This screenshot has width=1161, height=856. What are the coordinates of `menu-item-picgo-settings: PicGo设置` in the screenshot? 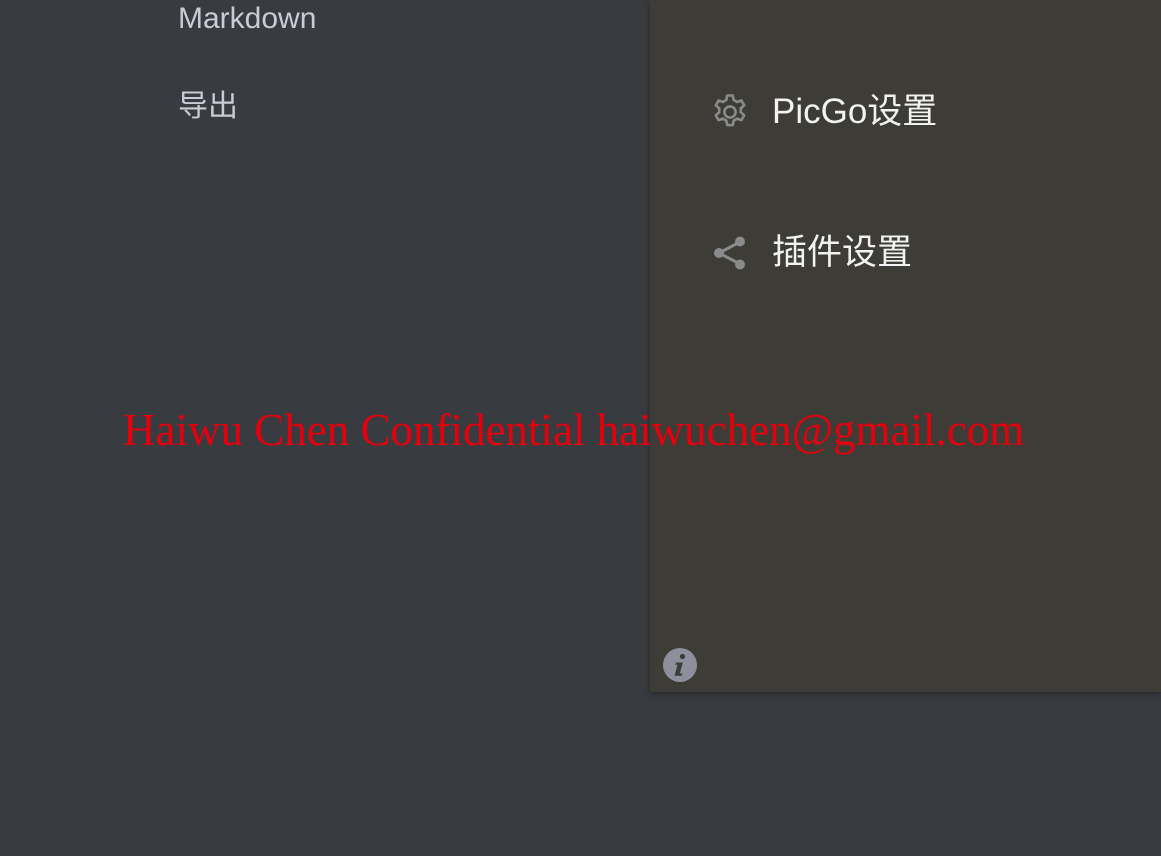 It's located at (822, 112).